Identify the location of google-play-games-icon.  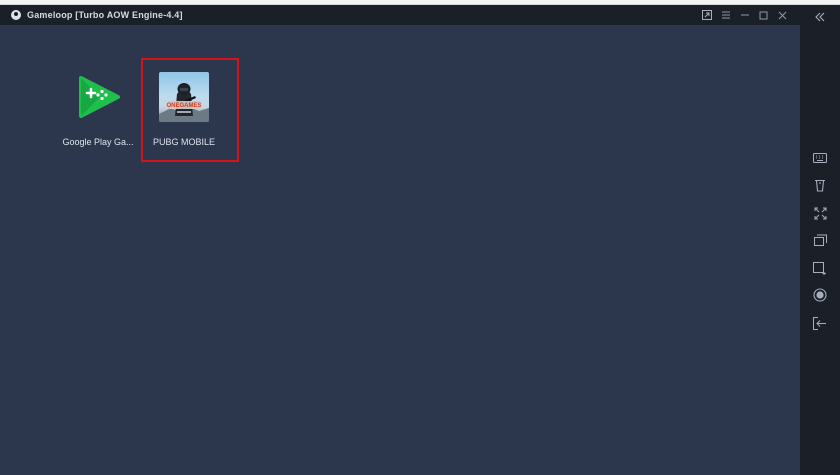
(98, 97).